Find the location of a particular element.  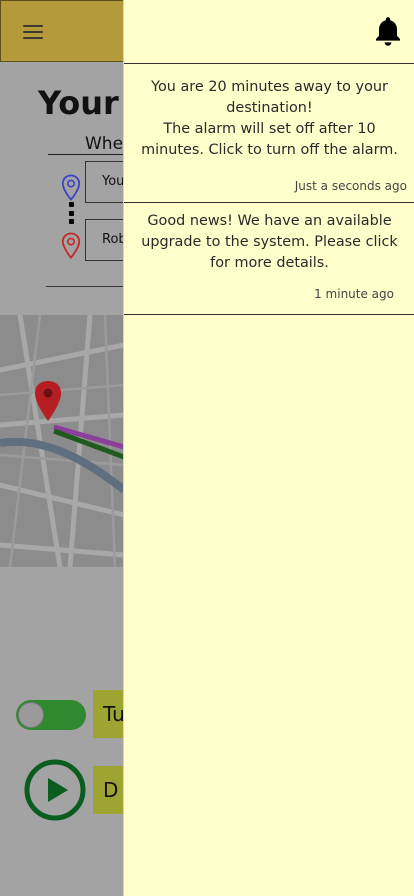

notification-time: Just a seconds ago is located at coordinates (350, 186).